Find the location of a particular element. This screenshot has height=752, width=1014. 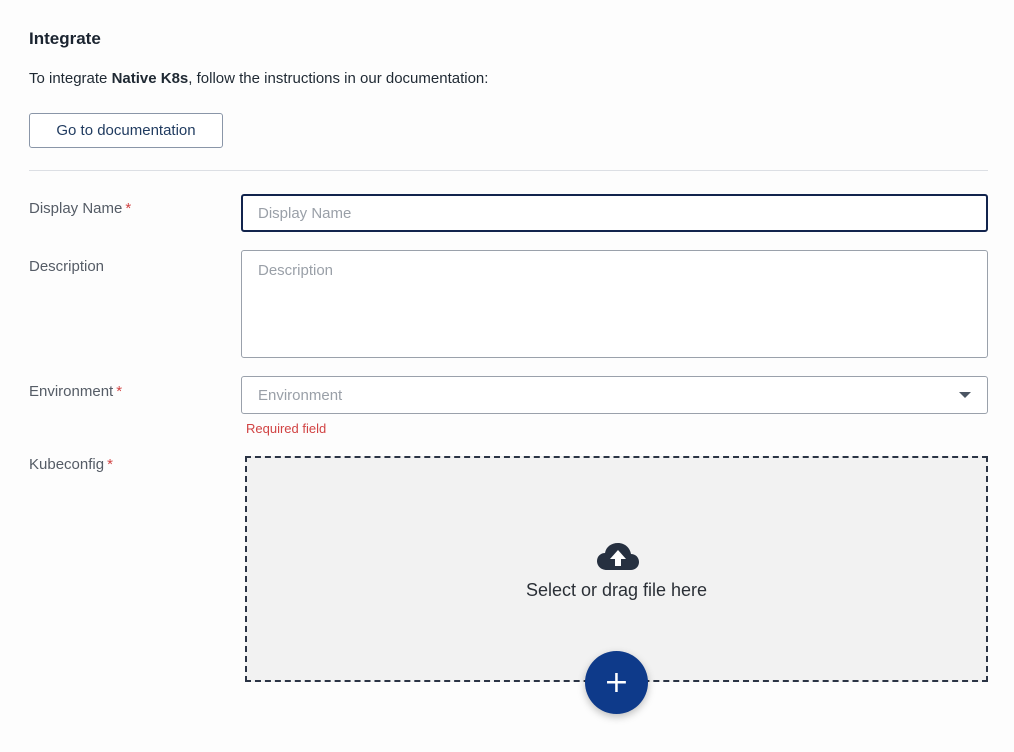

kubeconfig-label-text: Kubeconfig is located at coordinates (67, 464).